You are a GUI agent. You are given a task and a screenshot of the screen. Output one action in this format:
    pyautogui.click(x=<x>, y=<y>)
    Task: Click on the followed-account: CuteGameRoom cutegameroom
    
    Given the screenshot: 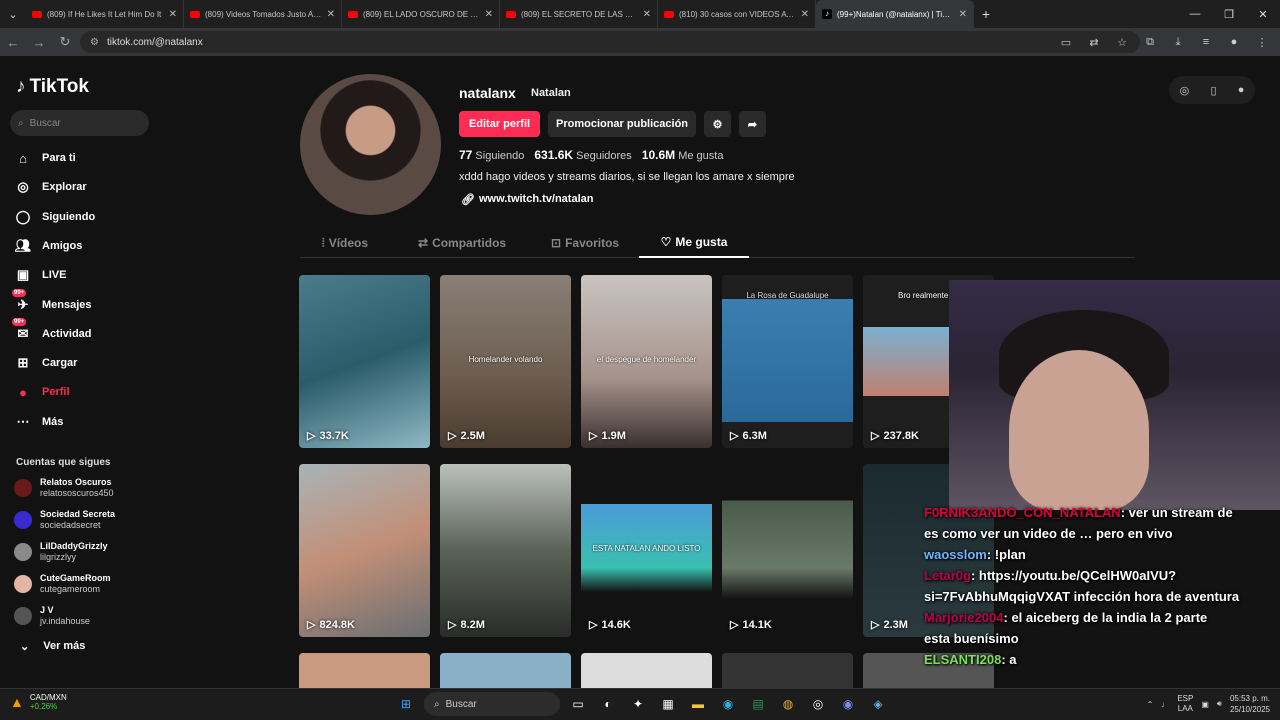 What is the action you would take?
    pyautogui.click(x=62, y=584)
    